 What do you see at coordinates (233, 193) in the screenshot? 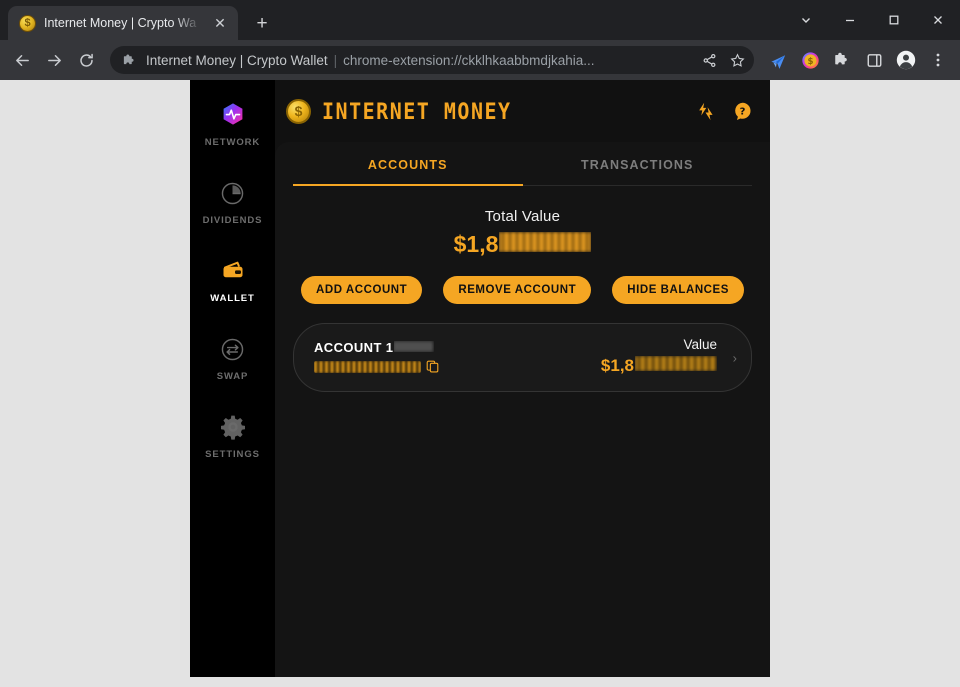
I see `pie-chart-icon` at bounding box center [233, 193].